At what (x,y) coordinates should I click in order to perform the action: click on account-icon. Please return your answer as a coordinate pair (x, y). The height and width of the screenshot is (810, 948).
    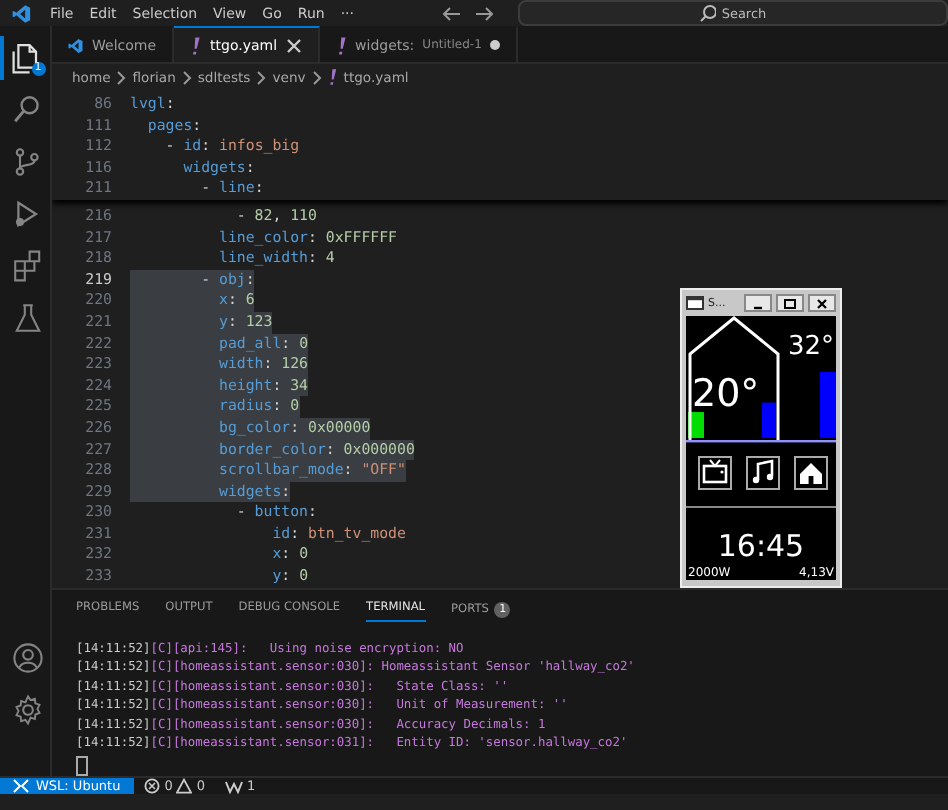
    Looking at the image, I should click on (27, 657).